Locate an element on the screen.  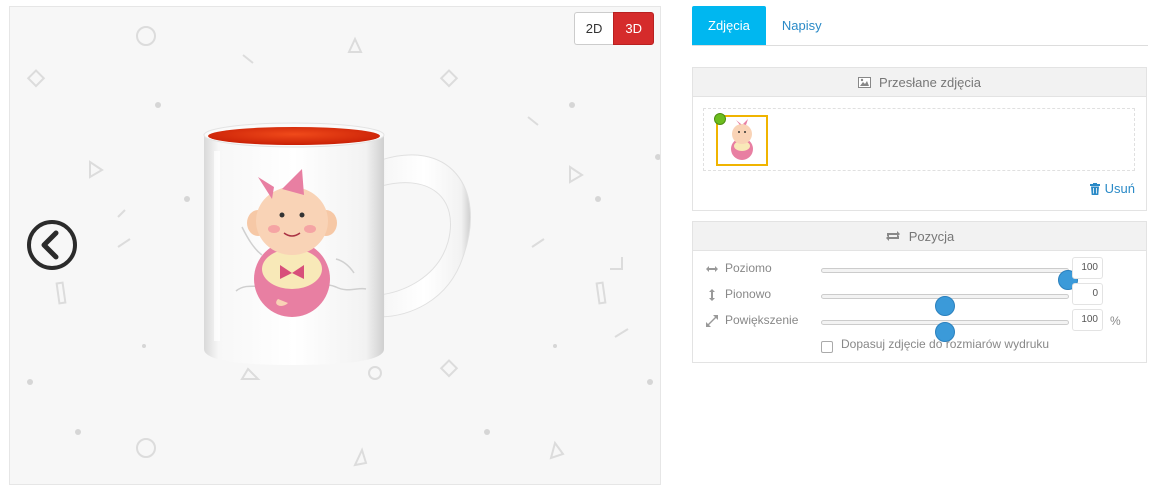
scale-value: 100 is located at coordinates (1087, 320).